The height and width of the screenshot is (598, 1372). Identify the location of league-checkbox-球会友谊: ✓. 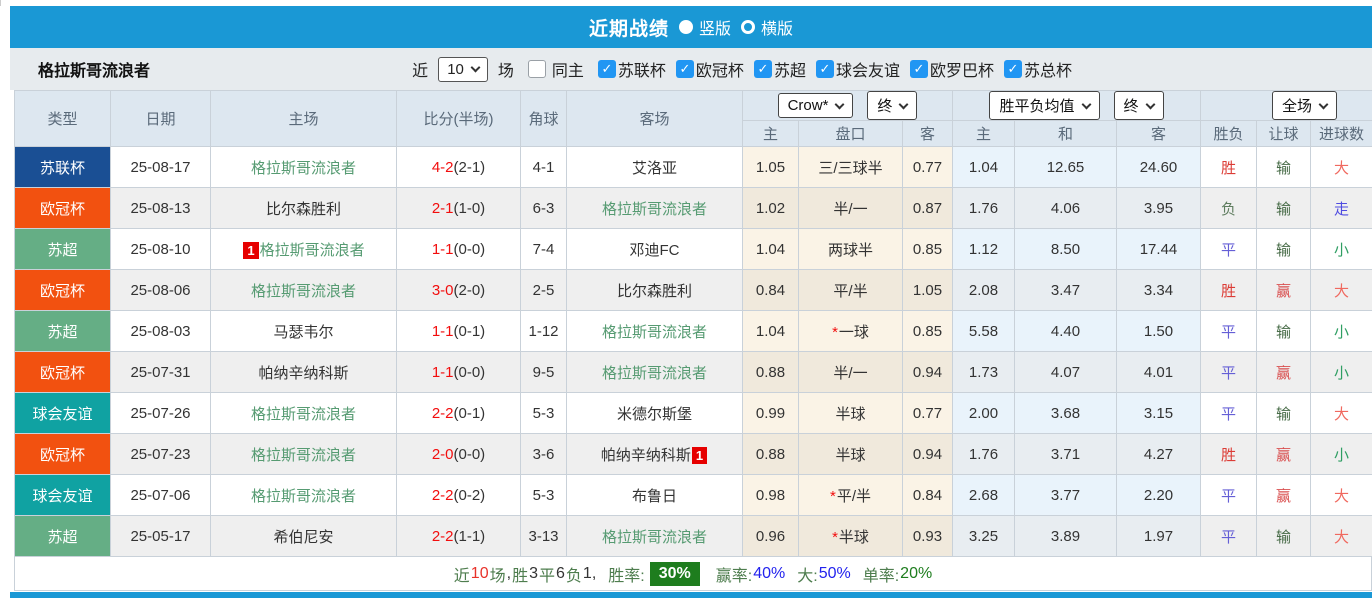
(824, 69).